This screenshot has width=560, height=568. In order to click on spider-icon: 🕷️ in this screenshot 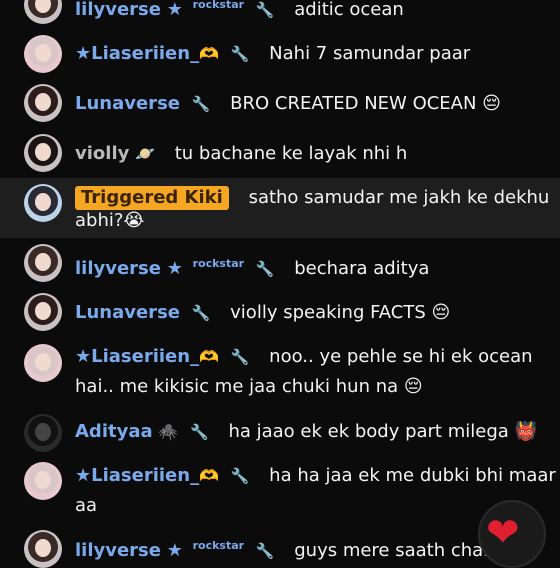, I will do `click(168, 431)`.